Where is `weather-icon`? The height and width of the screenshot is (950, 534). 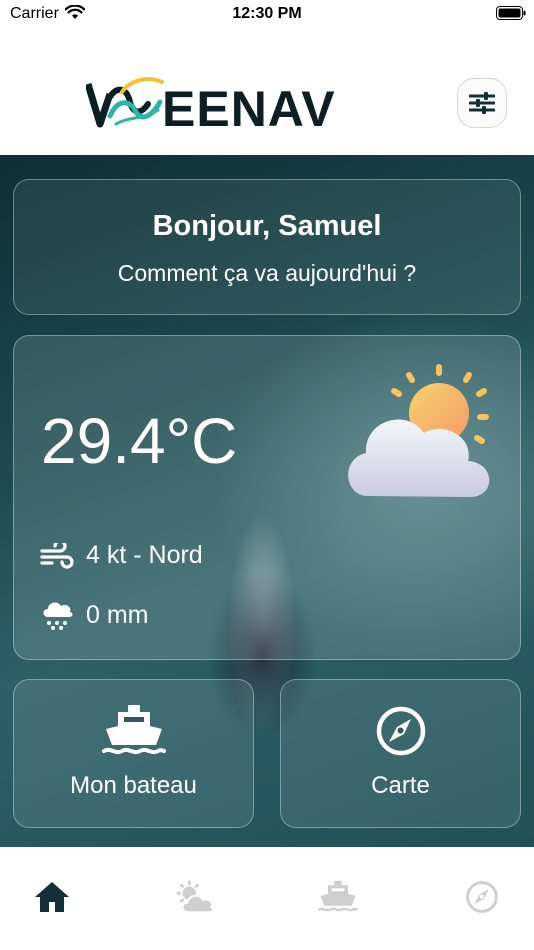 weather-icon is located at coordinates (195, 897).